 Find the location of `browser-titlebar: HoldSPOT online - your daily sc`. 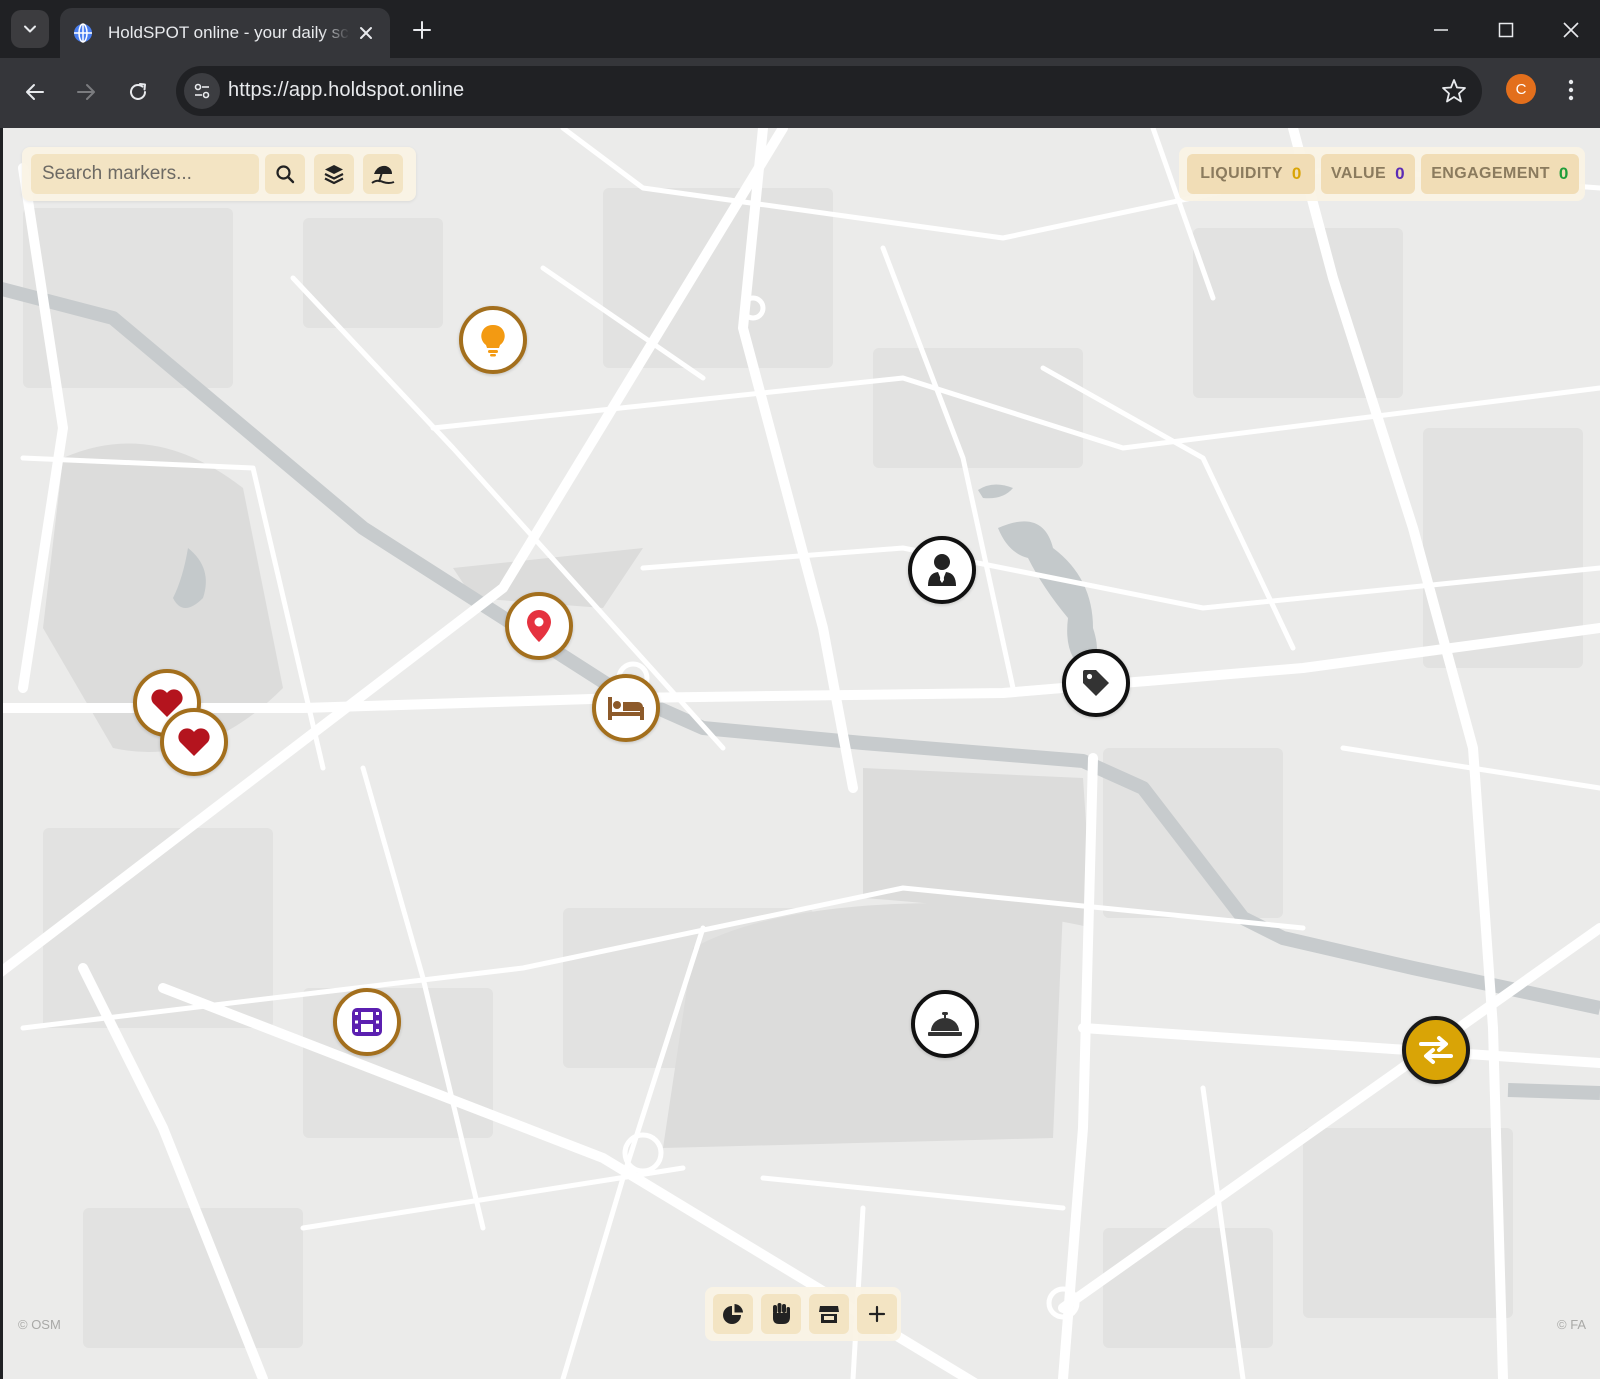

browser-titlebar: HoldSPOT online - your daily sc is located at coordinates (800, 29).